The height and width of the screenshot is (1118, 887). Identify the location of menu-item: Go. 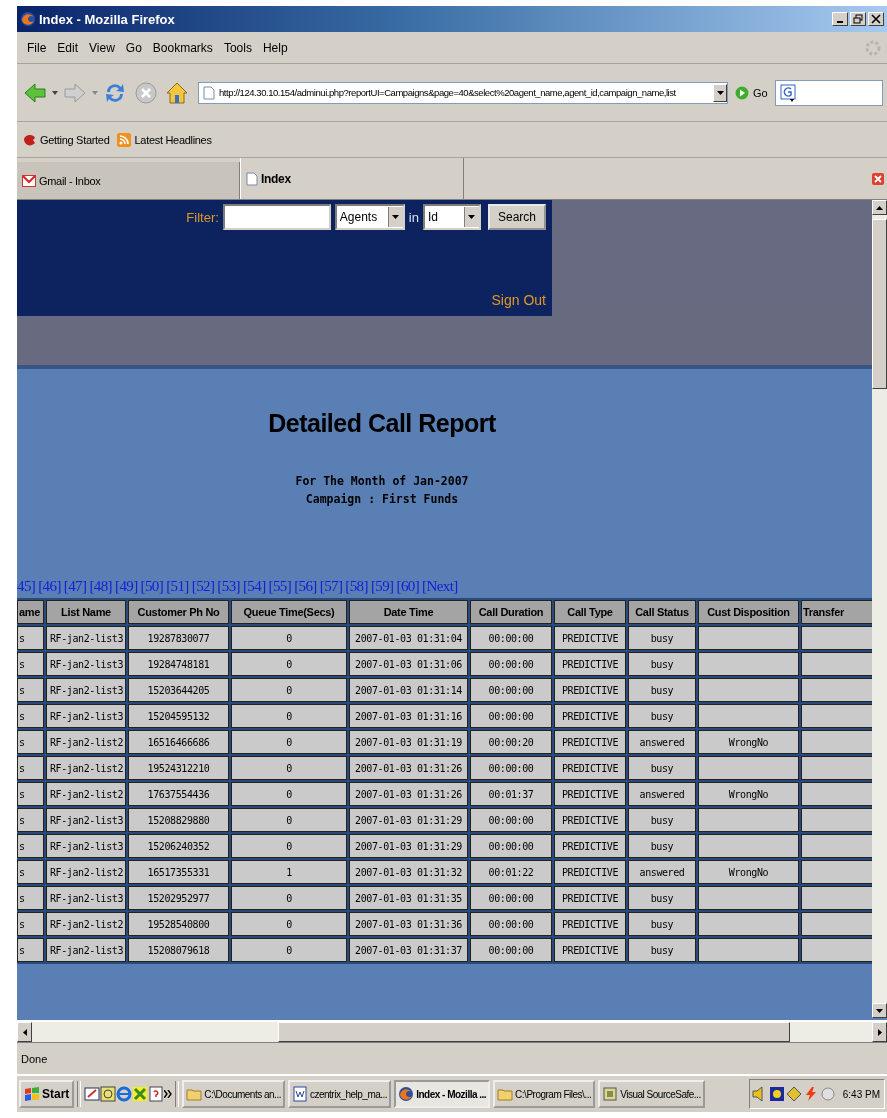
(133, 47).